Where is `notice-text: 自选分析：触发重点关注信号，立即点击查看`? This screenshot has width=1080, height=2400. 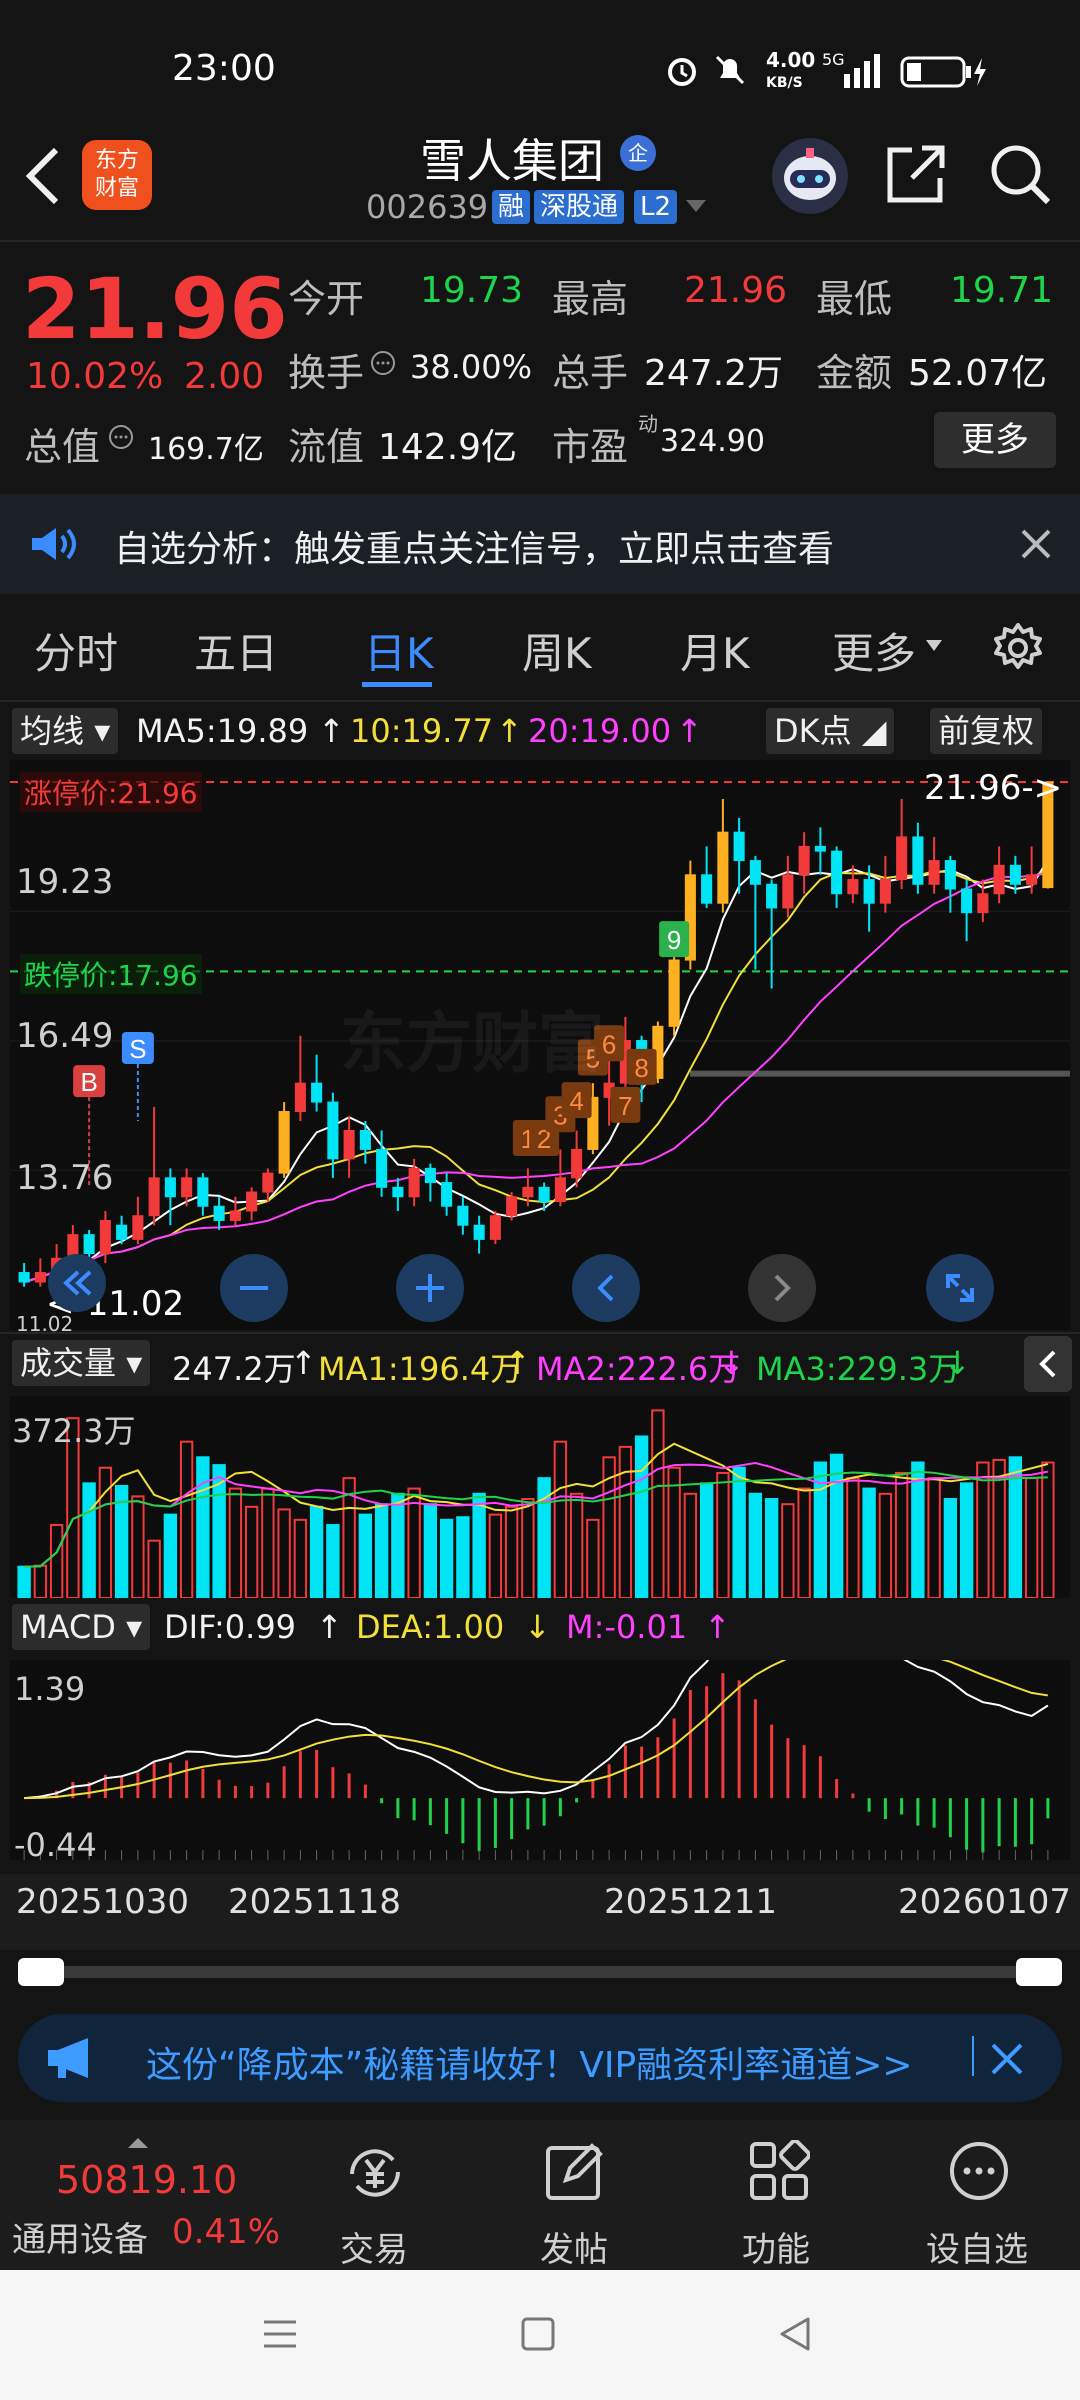 notice-text: 自选分析：触发重点关注信号，立即点击查看 is located at coordinates (474, 546).